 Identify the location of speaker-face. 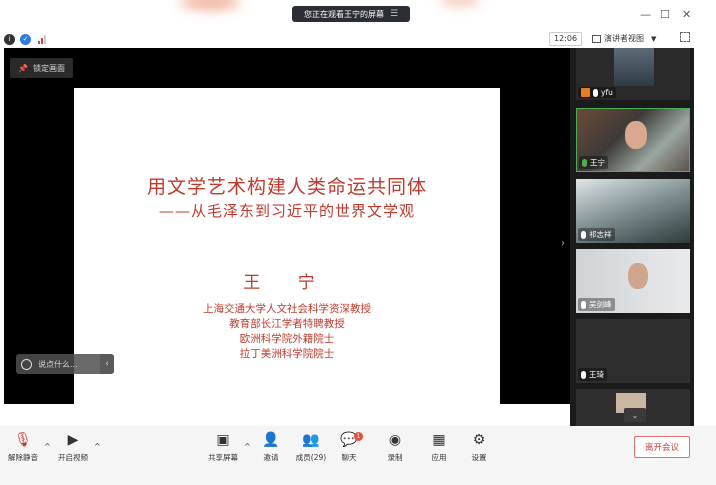
(636, 135).